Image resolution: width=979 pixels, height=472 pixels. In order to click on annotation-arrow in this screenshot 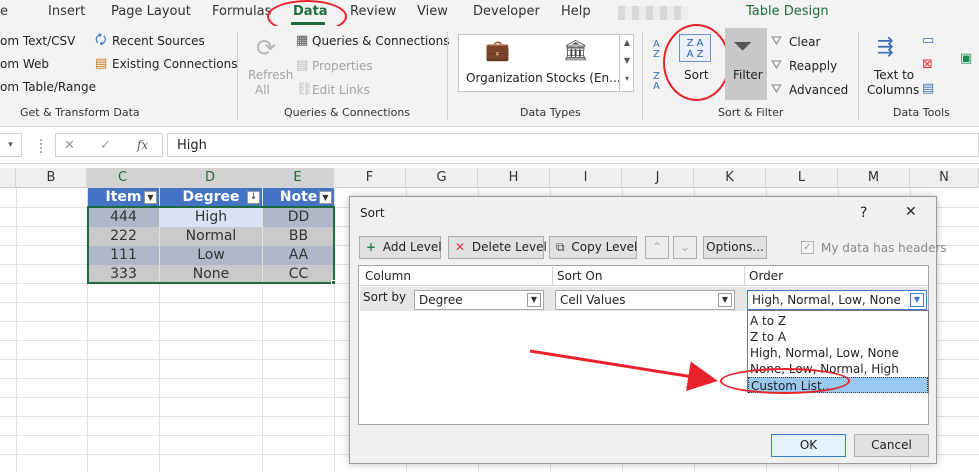, I will do `click(623, 370)`.